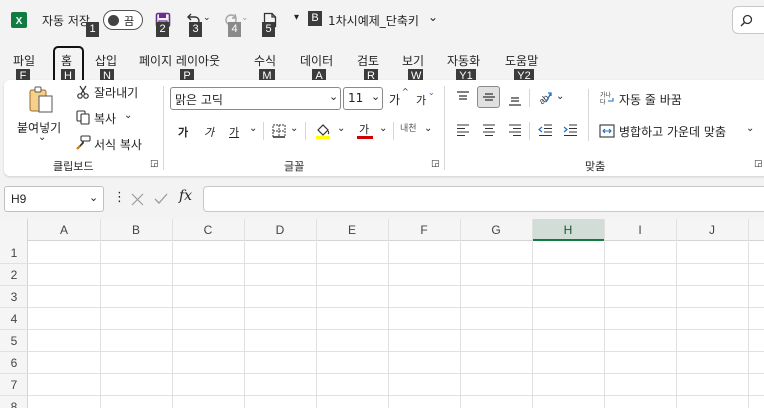 This screenshot has height=408, width=764. Describe the element at coordinates (568, 230) in the screenshot. I see `column-header-h: H` at that location.